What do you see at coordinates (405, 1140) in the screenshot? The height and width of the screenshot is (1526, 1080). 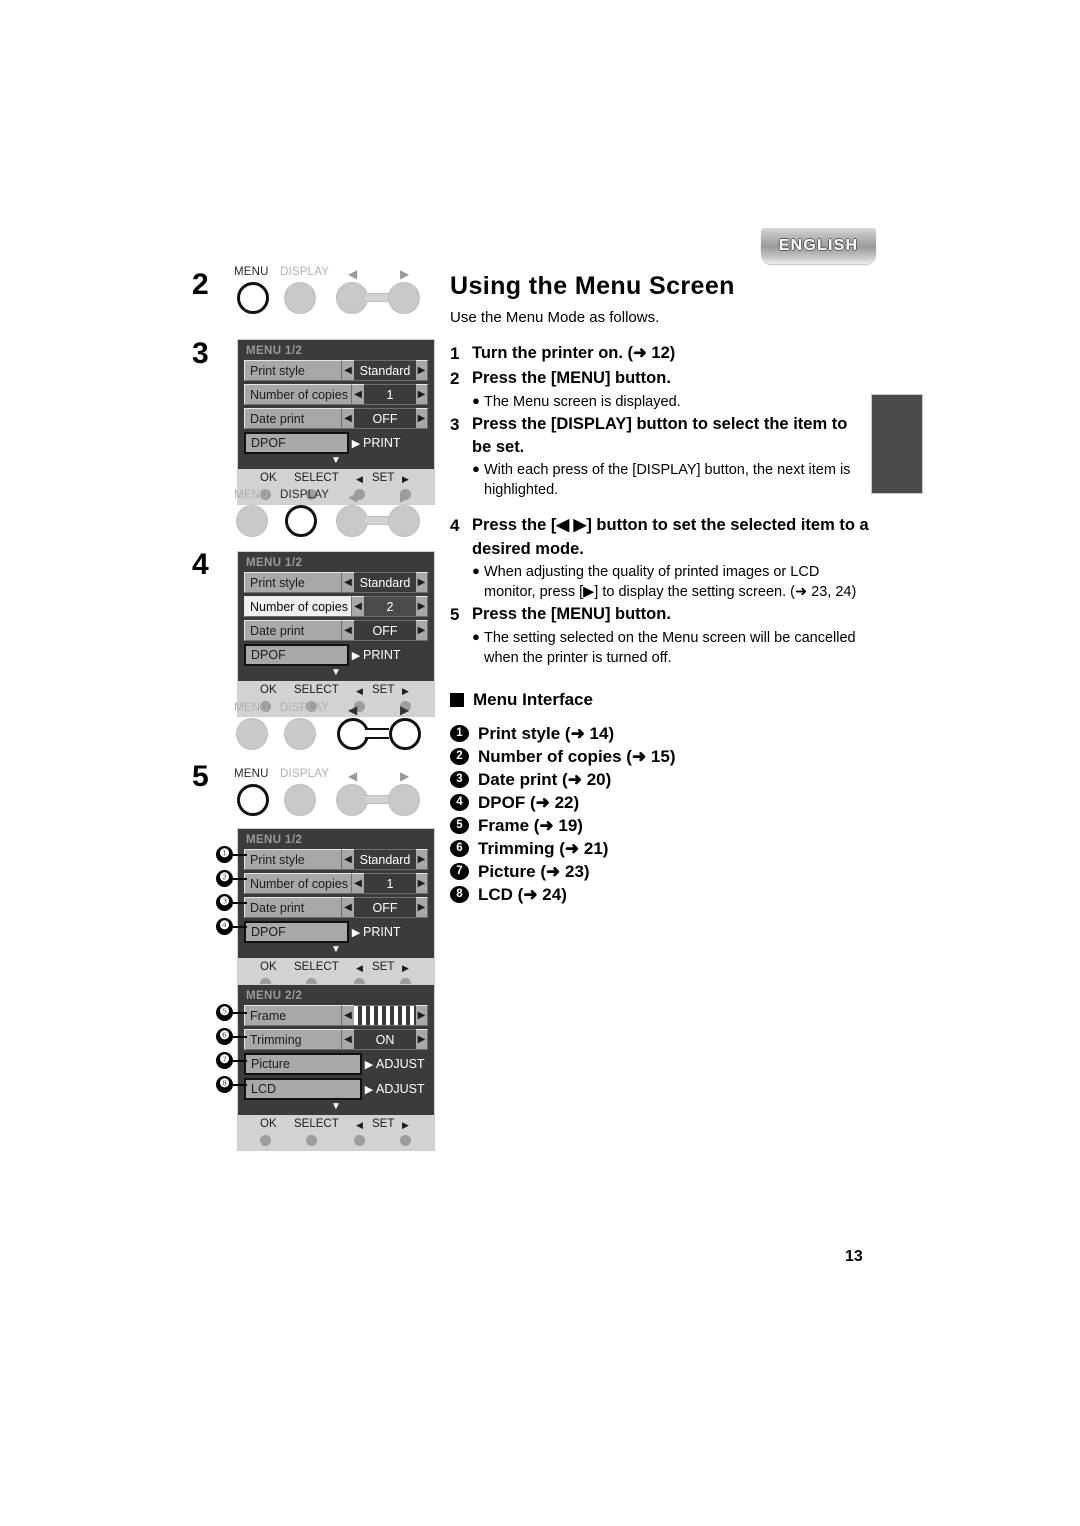 I see `softkey-right-button` at bounding box center [405, 1140].